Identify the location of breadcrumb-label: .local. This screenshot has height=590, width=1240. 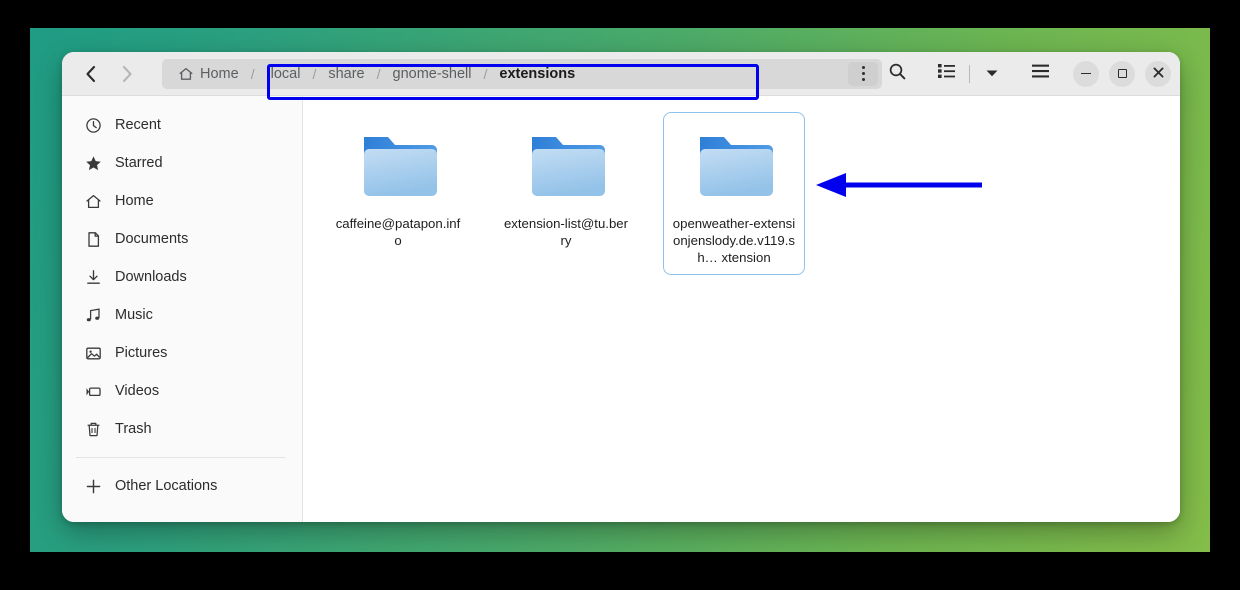
(283, 73).